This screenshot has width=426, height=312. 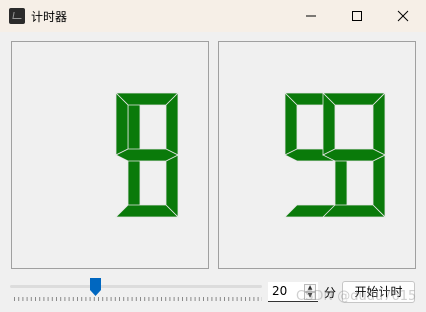 I want to click on close-icon, so click(x=403, y=16).